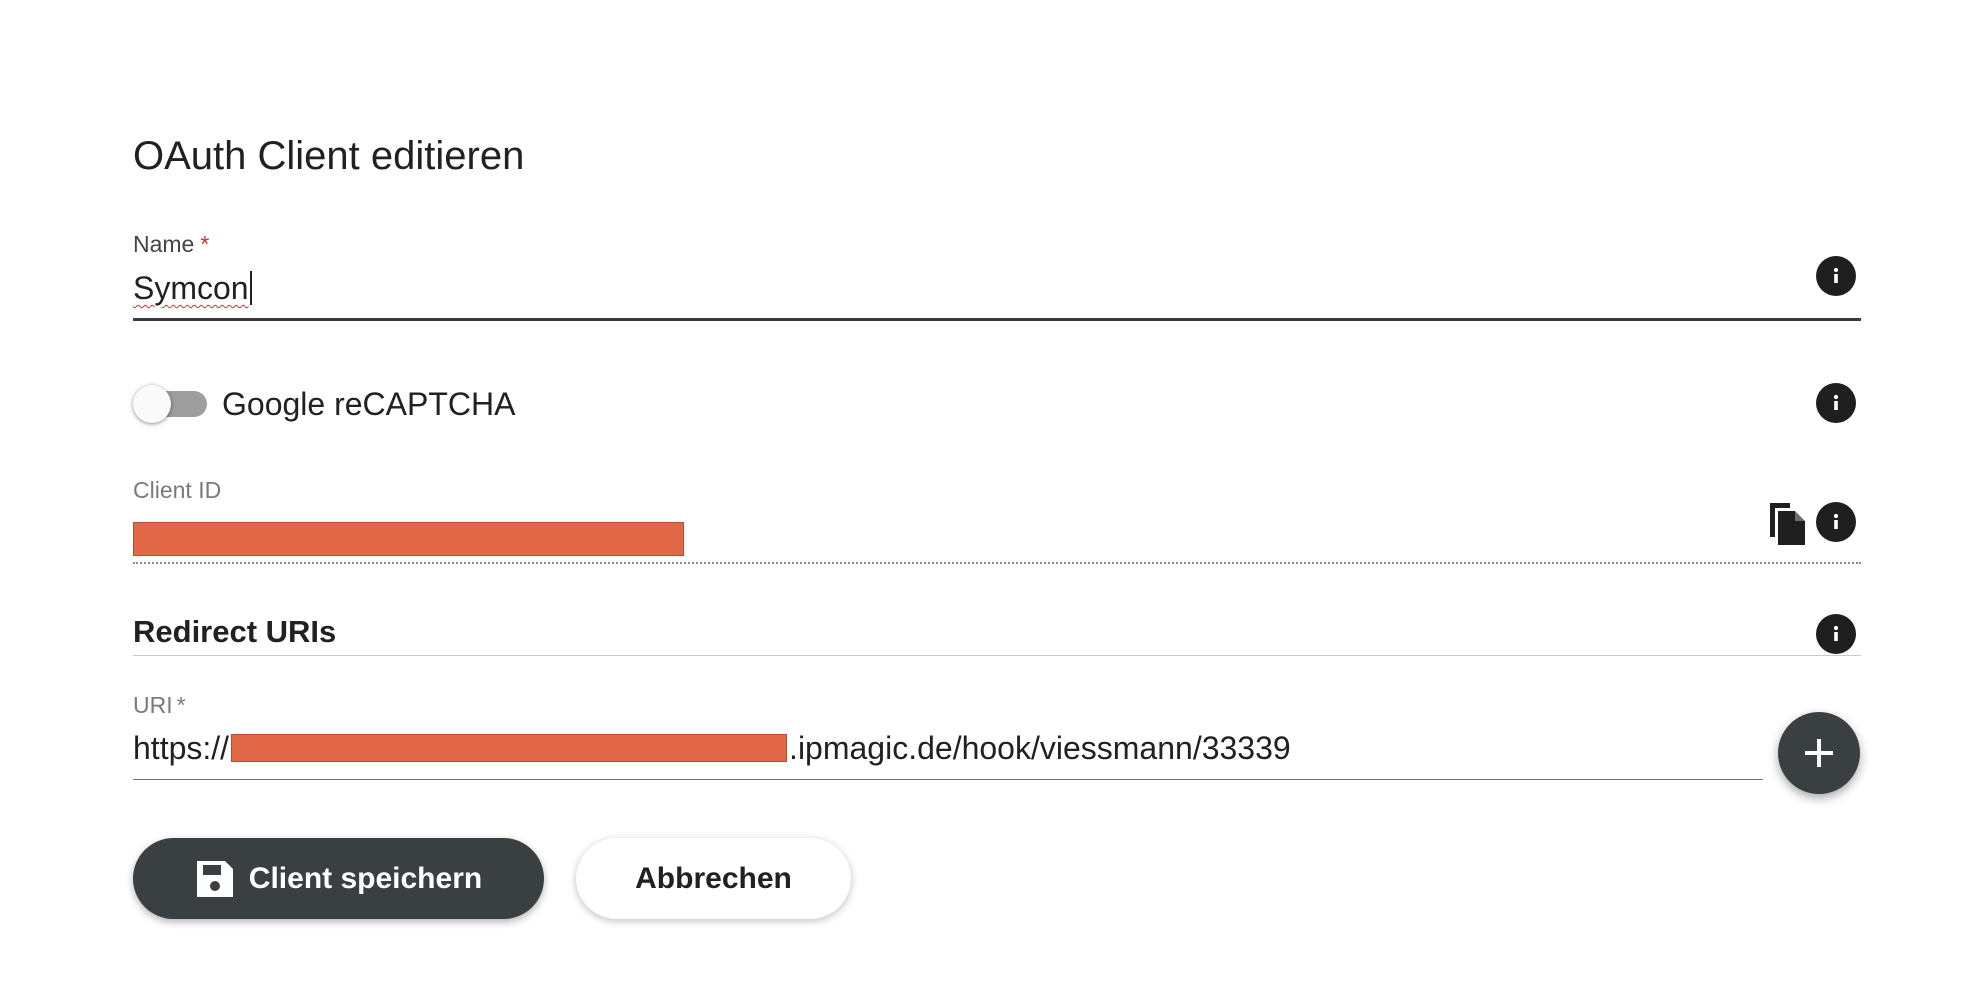 The height and width of the screenshot is (1007, 1979). I want to click on client-id-underline, so click(997, 563).